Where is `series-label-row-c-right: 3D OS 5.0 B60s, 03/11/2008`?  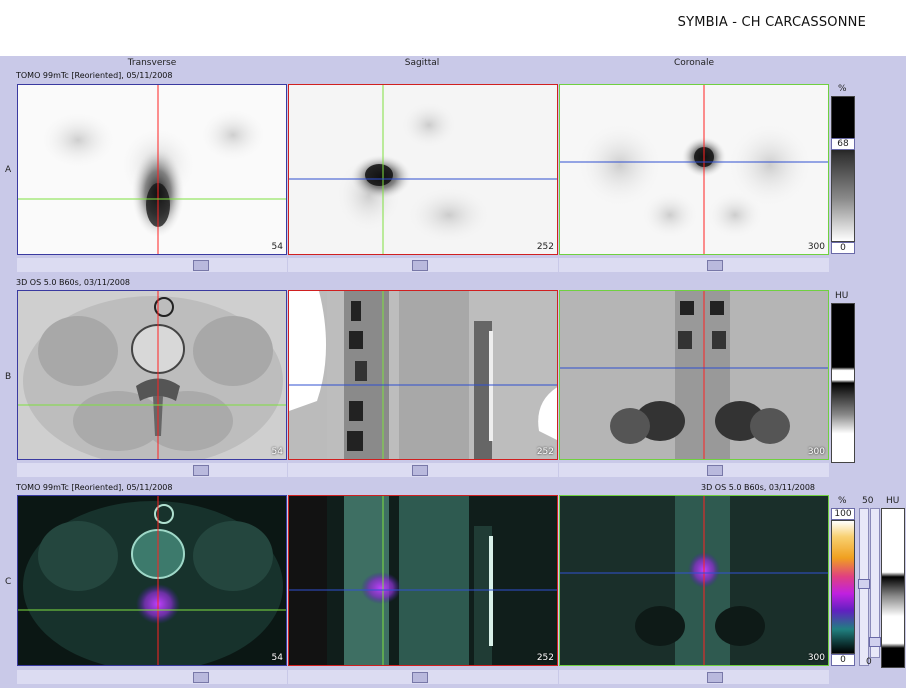 series-label-row-c-right: 3D OS 5.0 B60s, 03/11/2008 is located at coordinates (758, 487).